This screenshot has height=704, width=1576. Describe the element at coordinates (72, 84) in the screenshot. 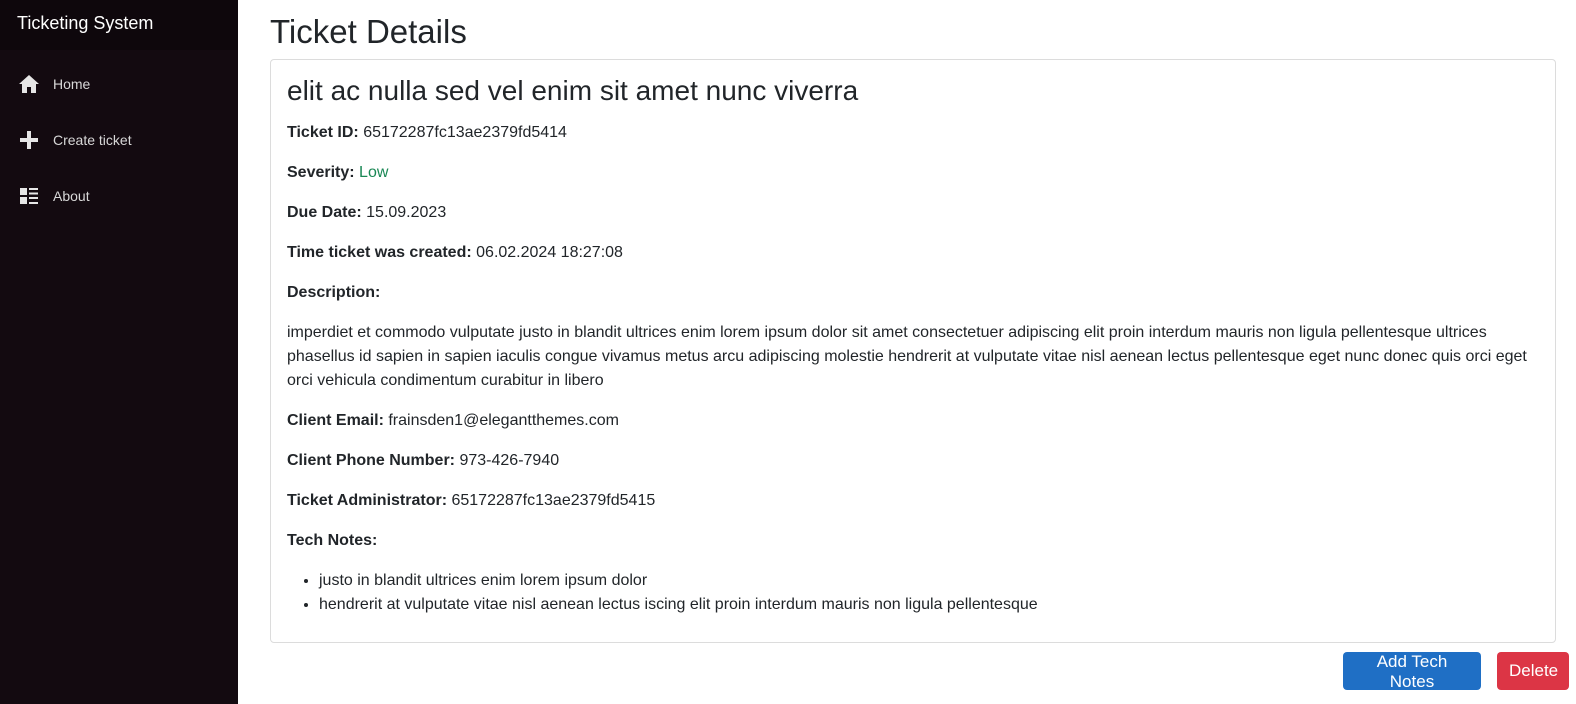

I see `sidebar-item-label: Home` at that location.